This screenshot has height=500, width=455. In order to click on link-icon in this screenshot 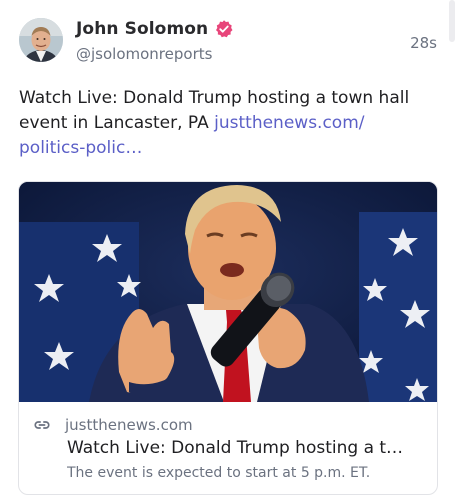, I will do `click(42, 425)`.